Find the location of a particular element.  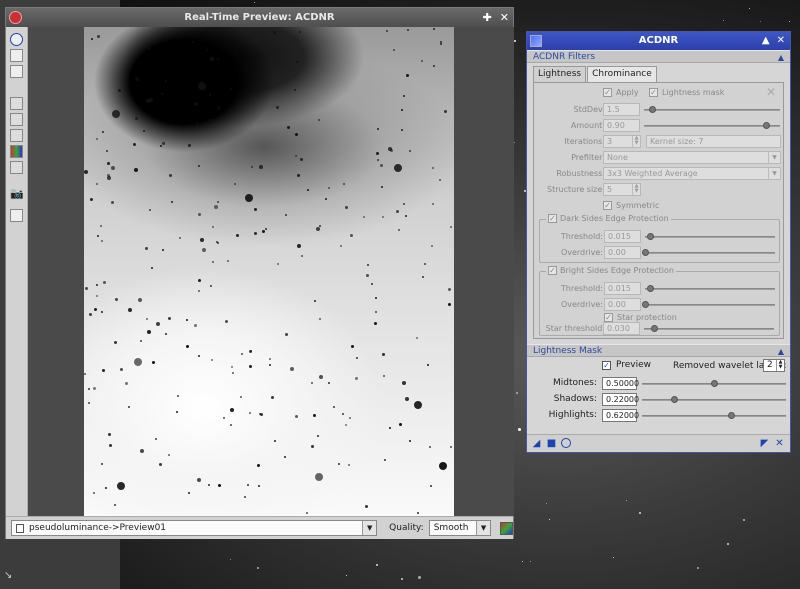

dark-sides-checkbox: ✓ is located at coordinates (552, 218).